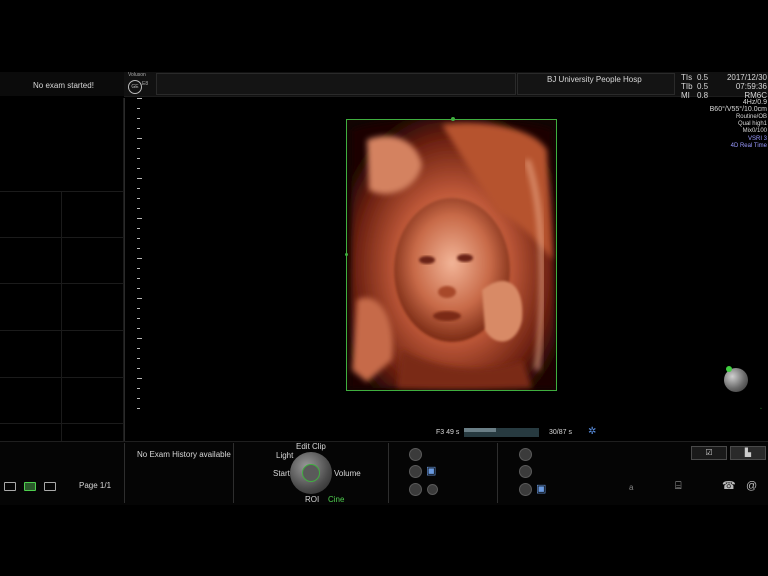 The height and width of the screenshot is (576, 768). Describe the element at coordinates (761, 409) in the screenshot. I see `orientation-label: ◦` at that location.